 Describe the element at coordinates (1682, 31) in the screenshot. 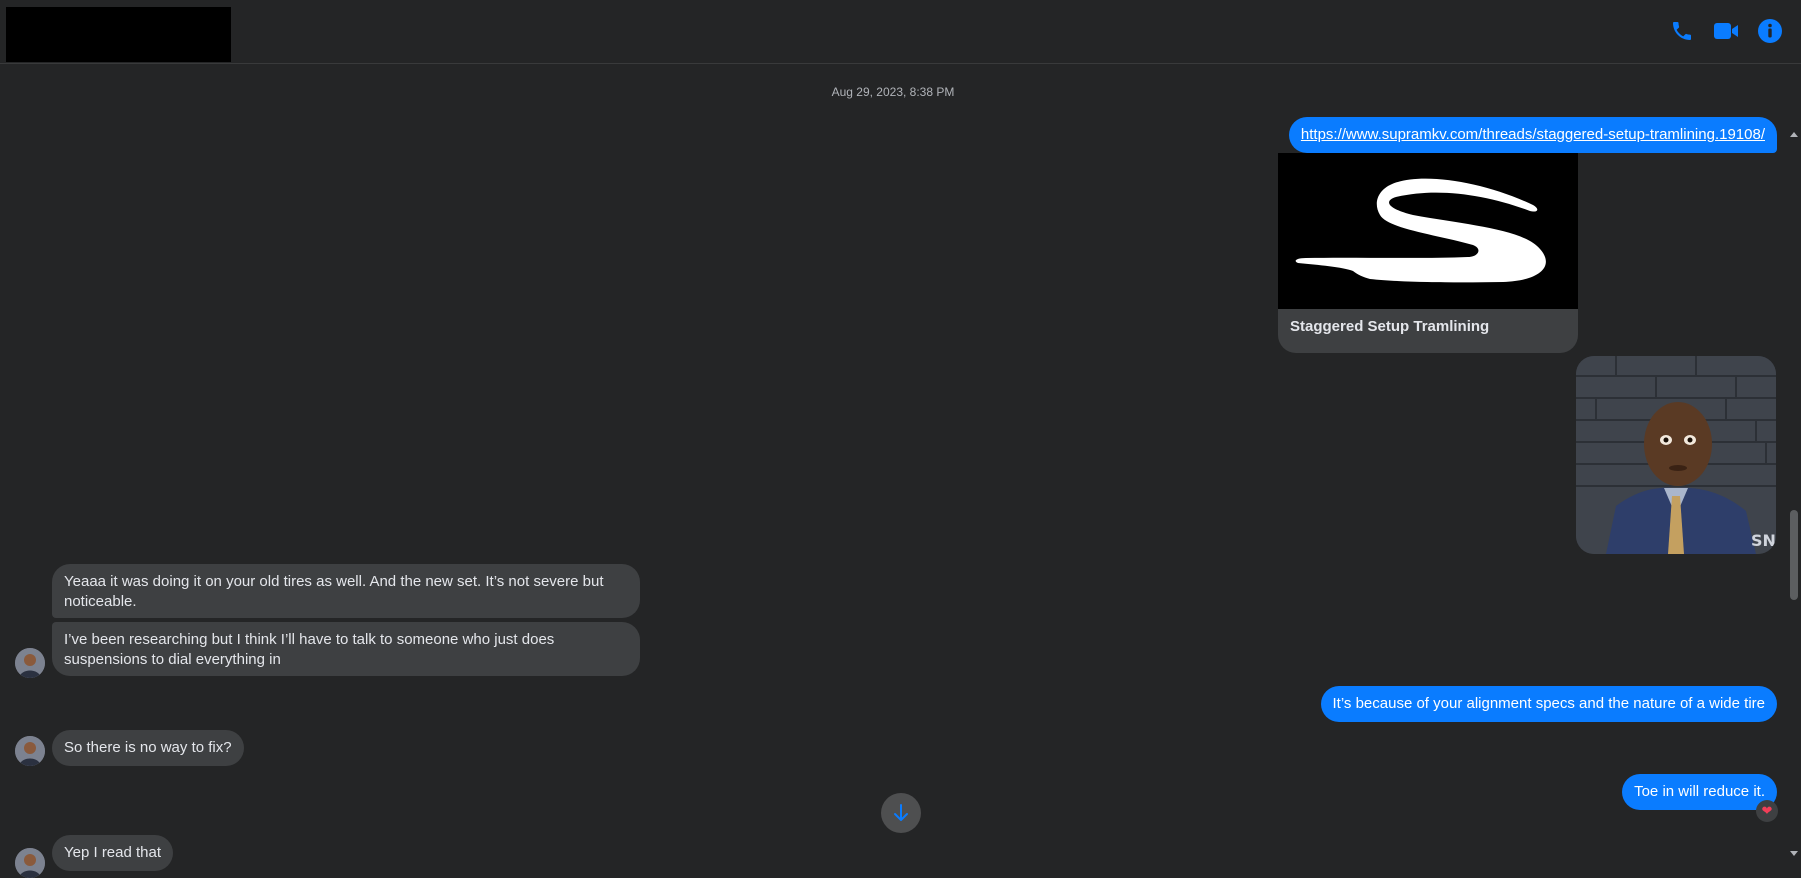

I see `phone-icon` at that location.